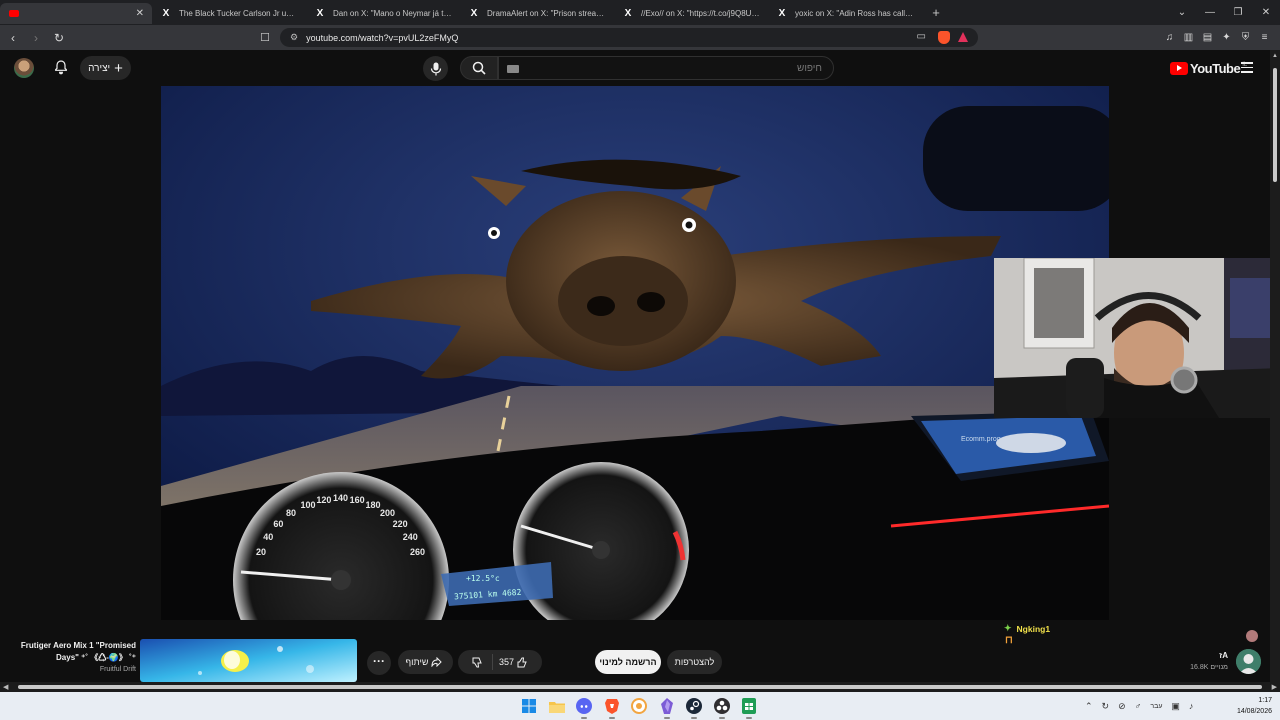  I want to click on chat-username: Ngking1, so click(1033, 628).